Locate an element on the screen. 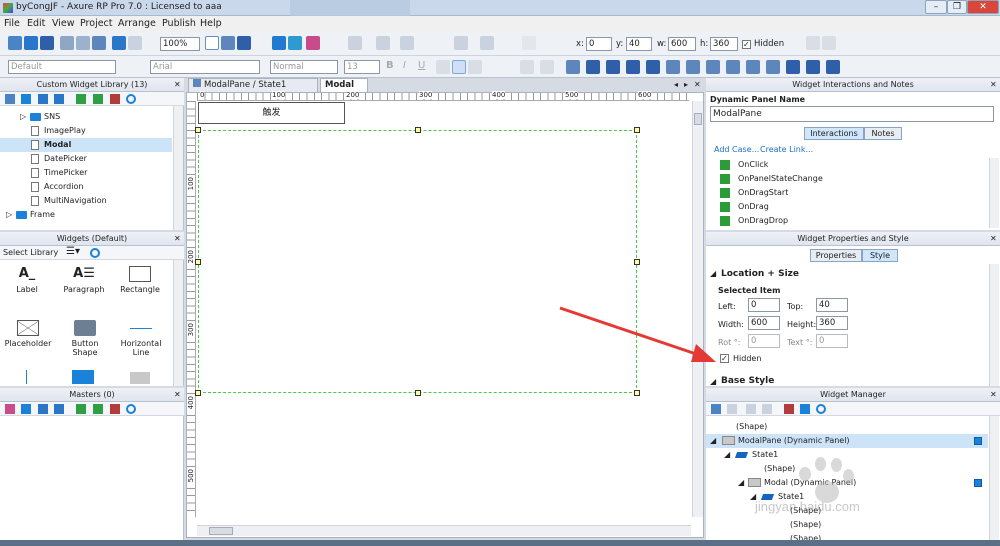 This screenshot has width=1000, height=546. select-pointer-icon is located at coordinates (212, 43).